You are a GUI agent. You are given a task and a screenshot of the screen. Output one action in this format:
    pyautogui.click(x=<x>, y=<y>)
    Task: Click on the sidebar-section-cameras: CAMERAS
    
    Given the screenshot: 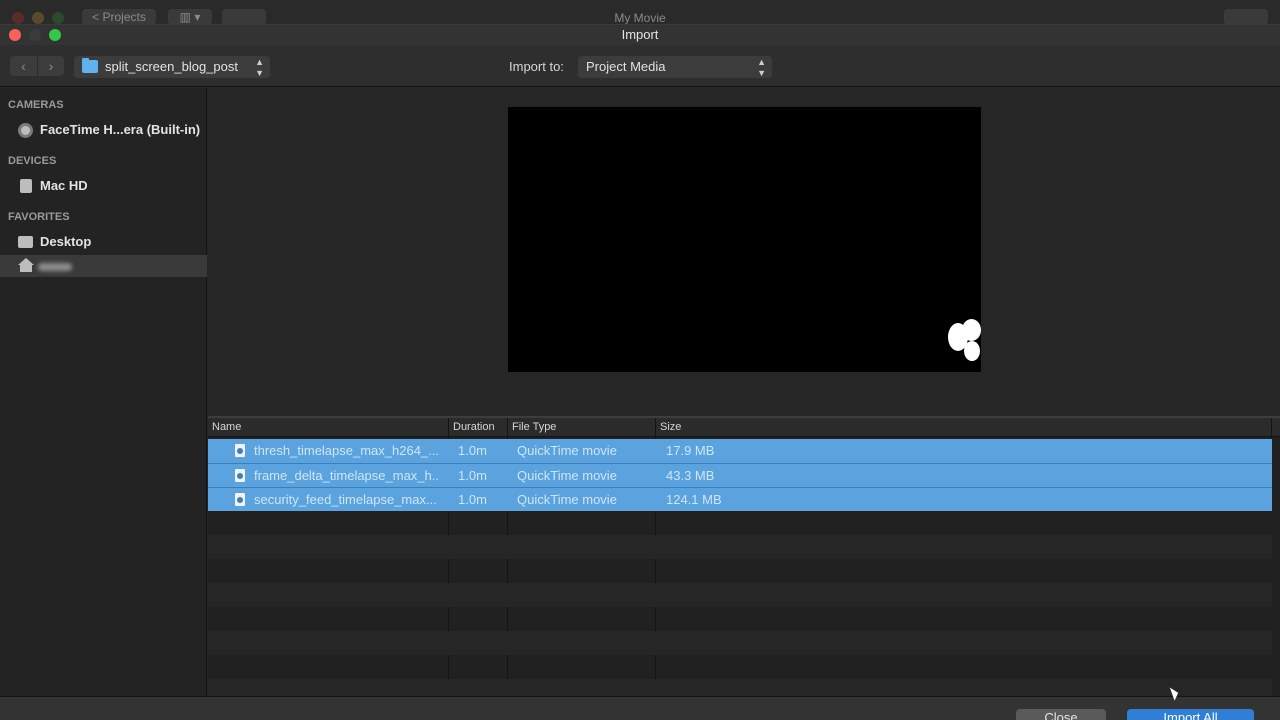 What is the action you would take?
    pyautogui.click(x=36, y=105)
    